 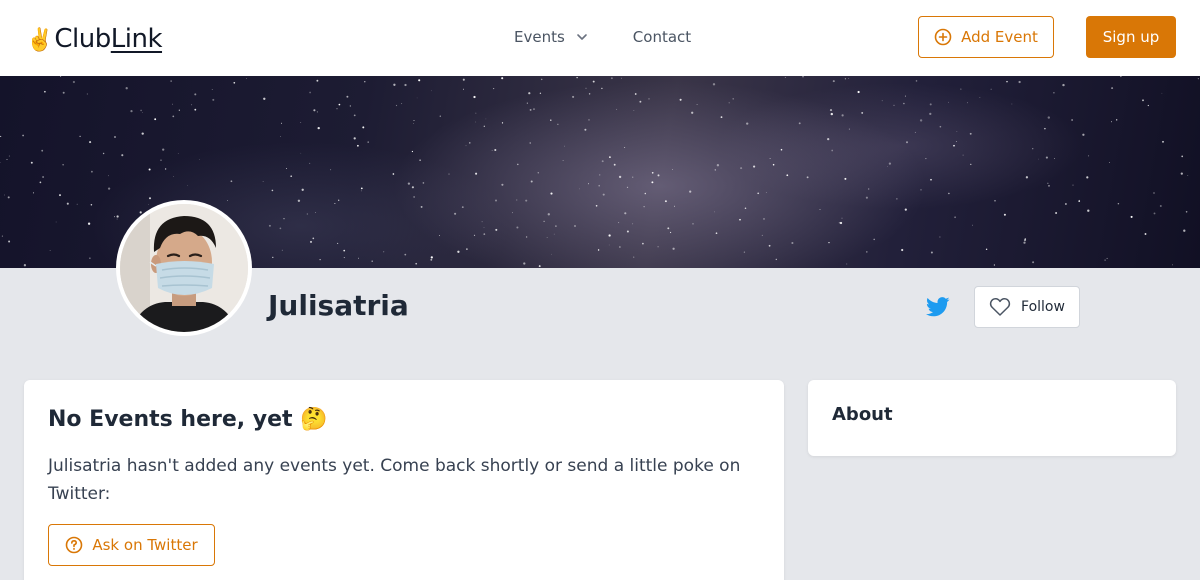 I want to click on nav-item-contact: Contact, so click(x=662, y=37).